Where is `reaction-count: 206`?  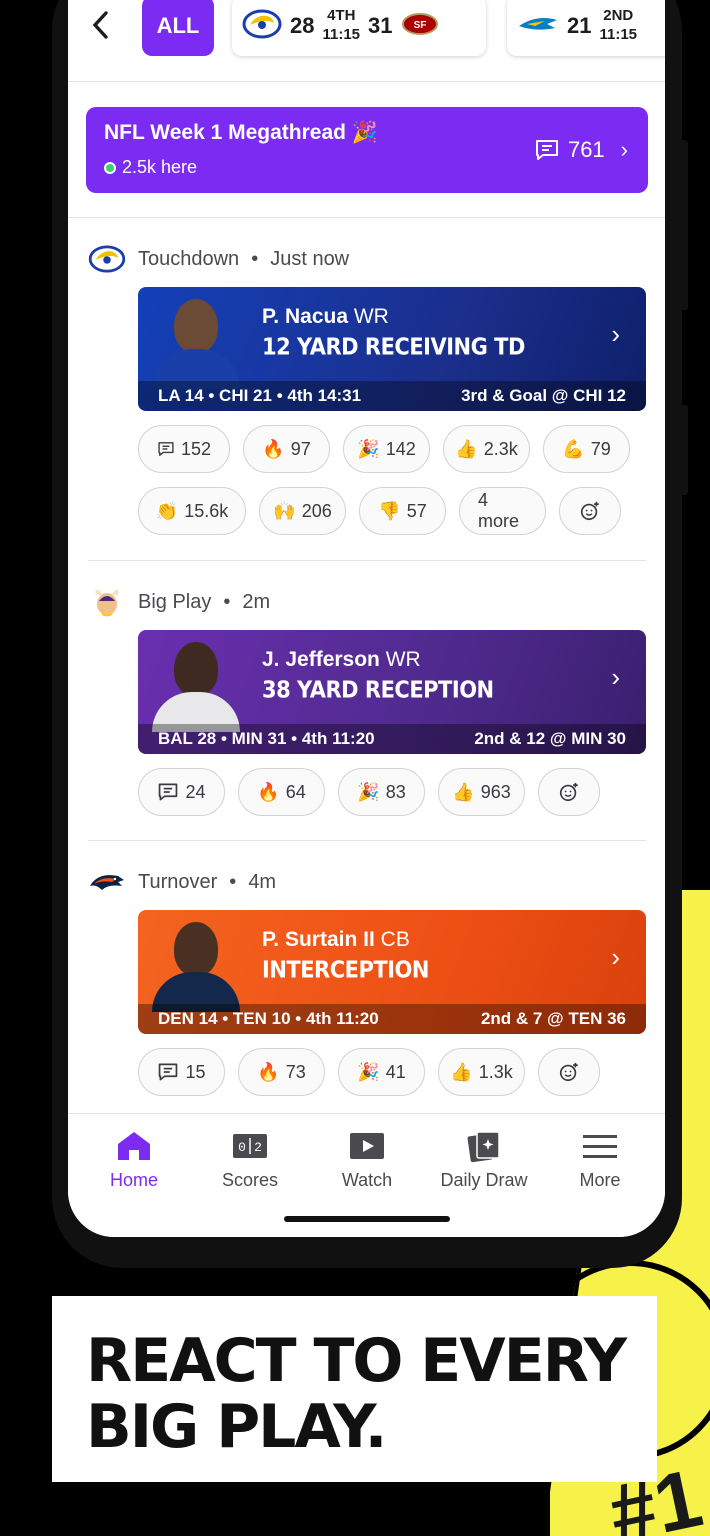
reaction-count: 206 is located at coordinates (316, 510).